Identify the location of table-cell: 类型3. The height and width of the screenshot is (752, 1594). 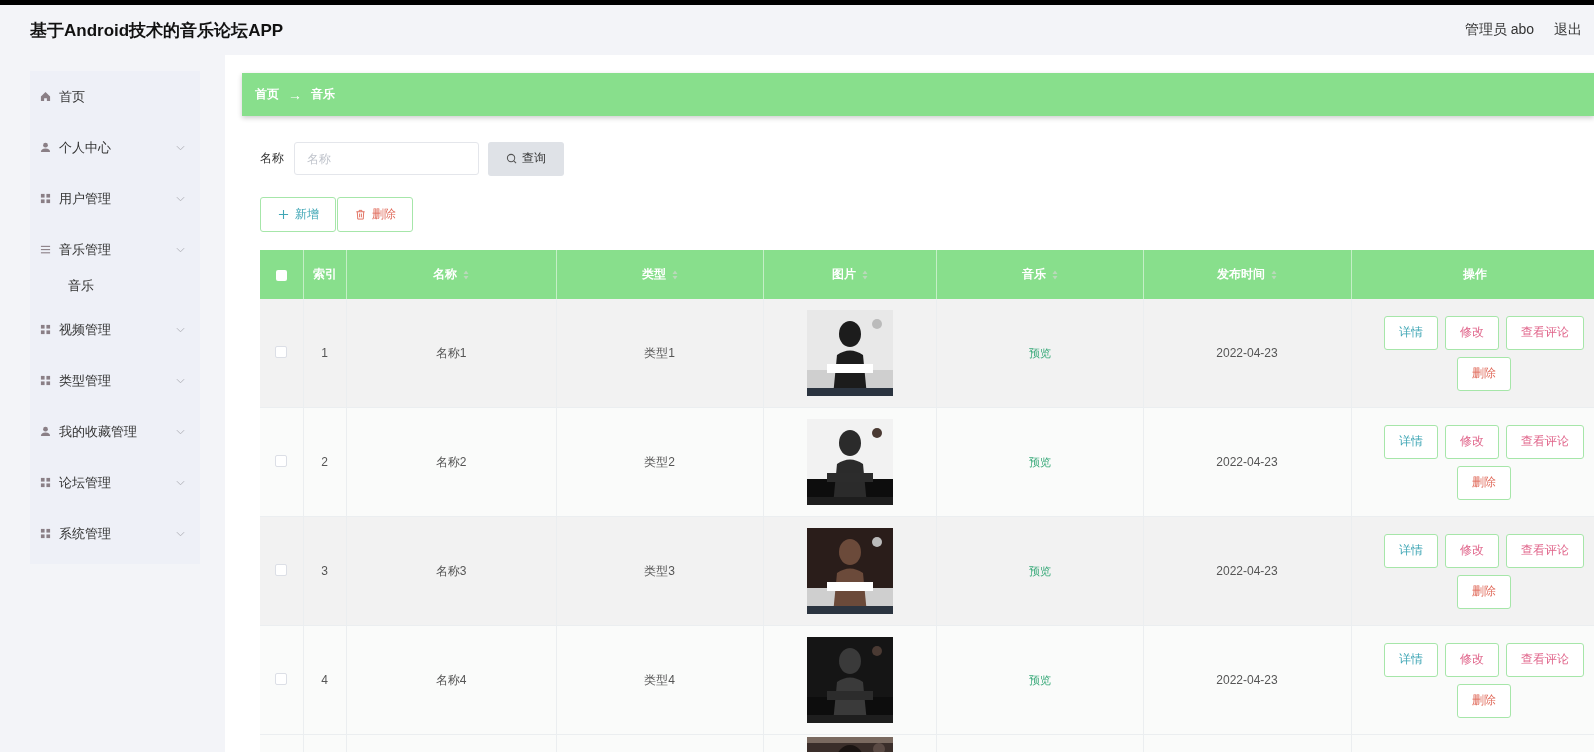
(659, 571).